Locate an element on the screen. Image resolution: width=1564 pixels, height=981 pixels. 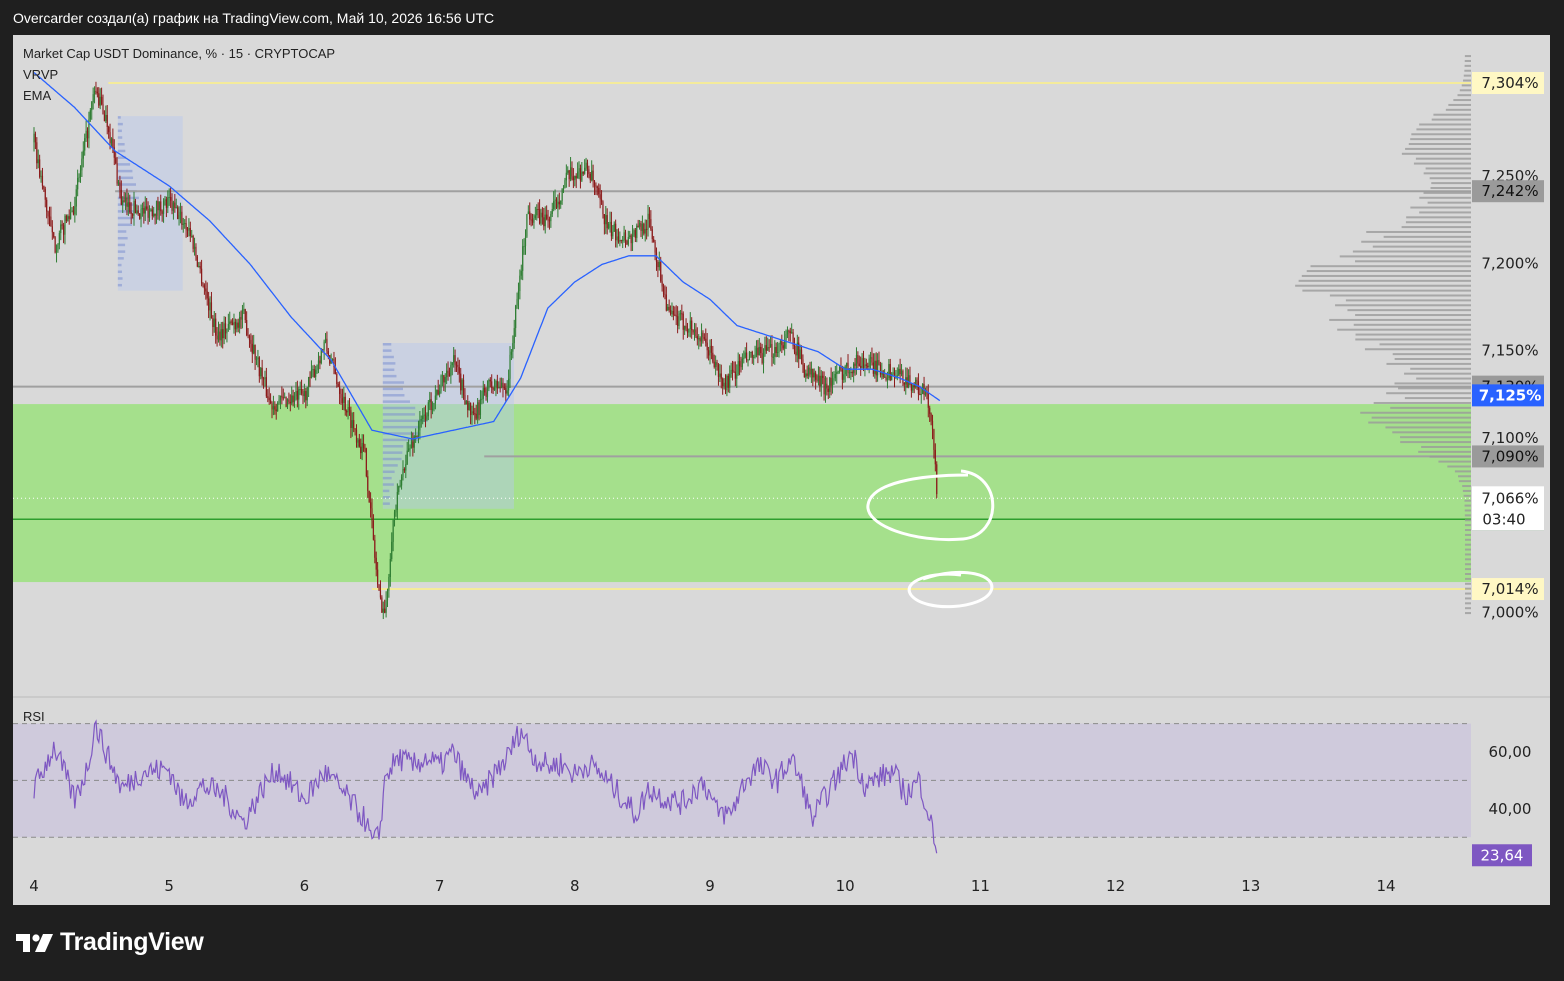
tradingview-logo: TradingView is located at coordinates (110, 942).